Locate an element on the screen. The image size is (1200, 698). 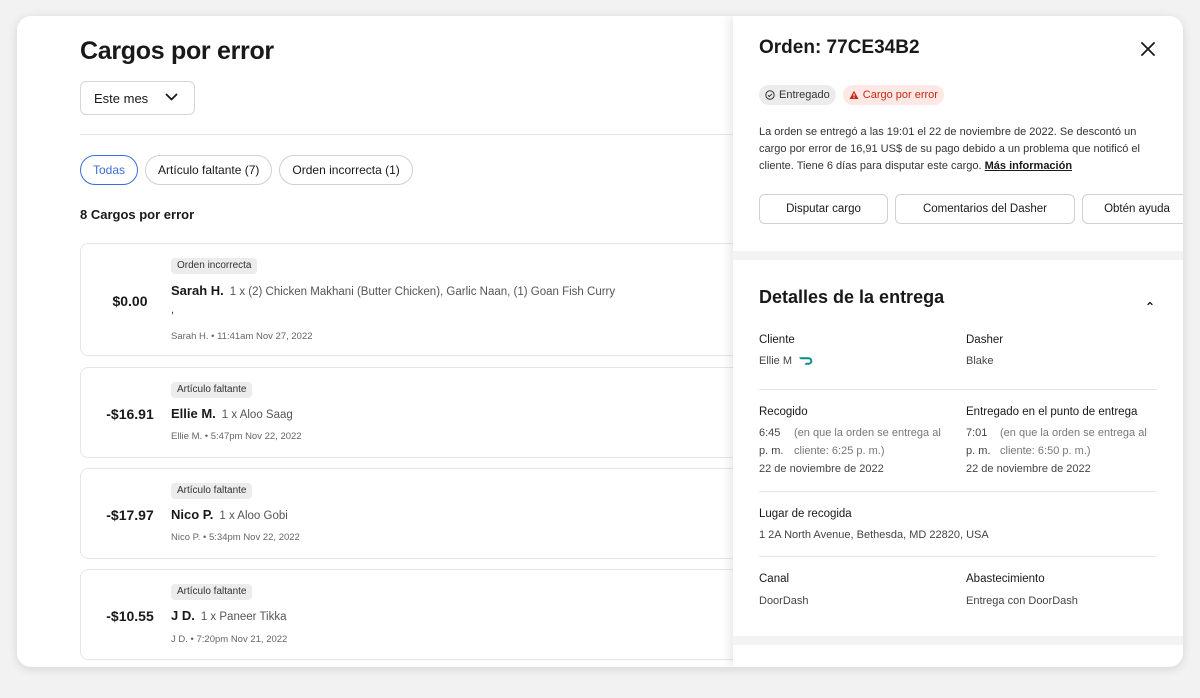
filter-chip-all: Todas is located at coordinates (109, 170).